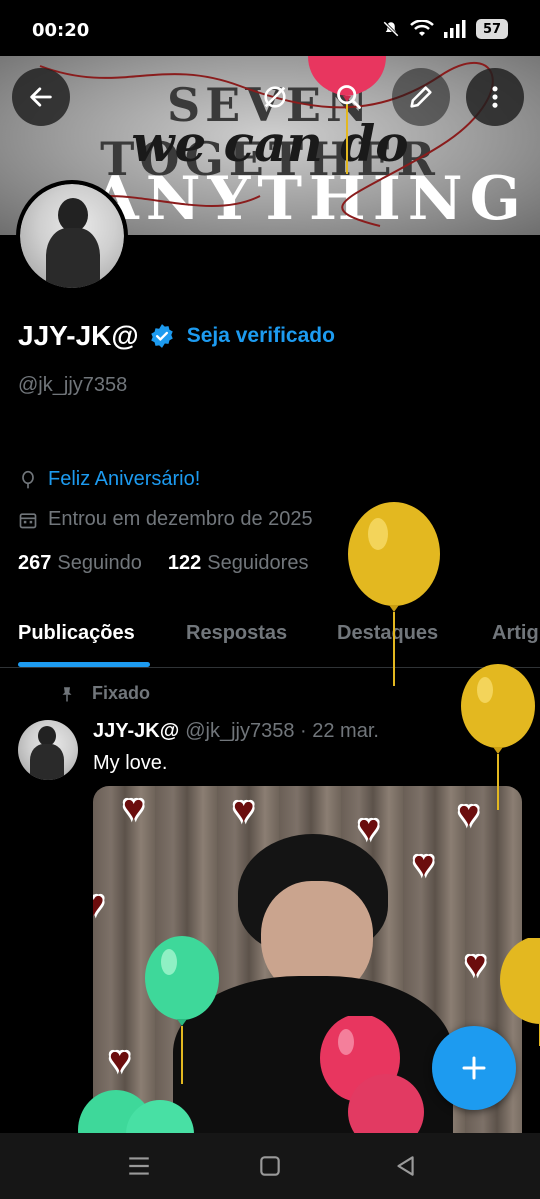 The height and width of the screenshot is (1199, 540). I want to click on following-link: 267 Seguindo, so click(80, 563).